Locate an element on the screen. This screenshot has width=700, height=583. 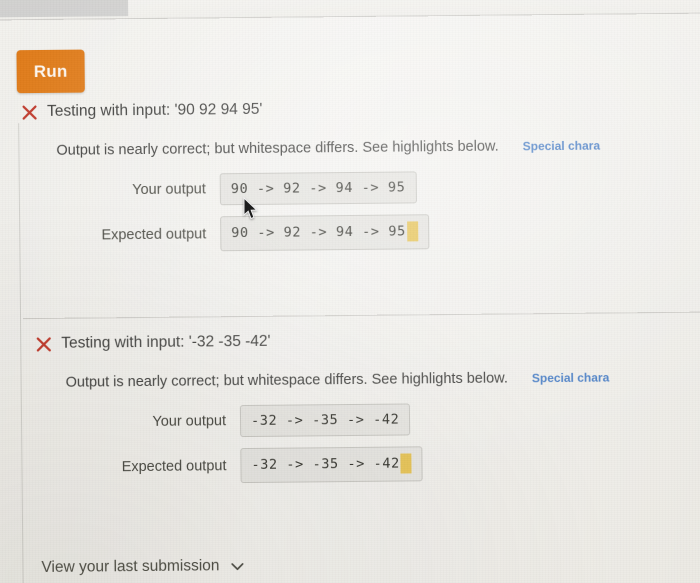
expected-output-value: 90 -> 92 -> 94 -> 95 is located at coordinates (318, 232).